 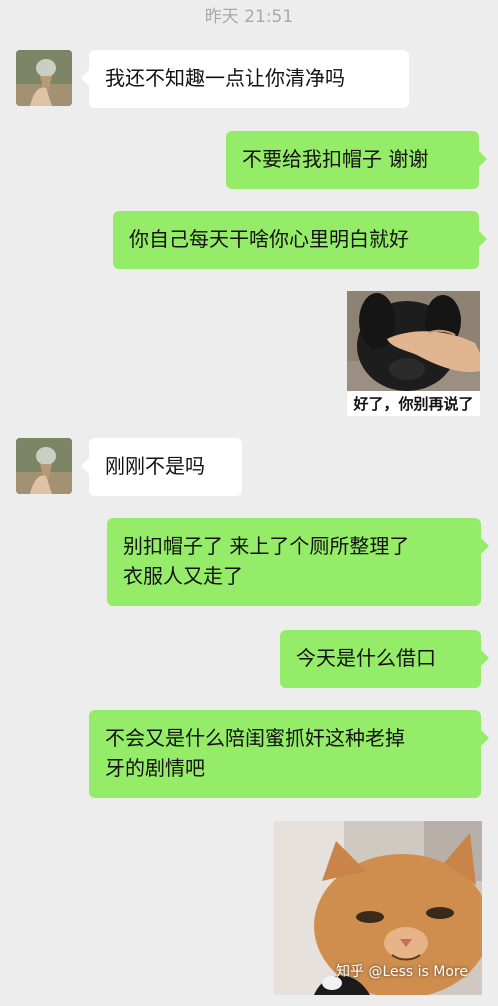 I want to click on sticker-caption: 好了，你别再说了, so click(x=413, y=404).